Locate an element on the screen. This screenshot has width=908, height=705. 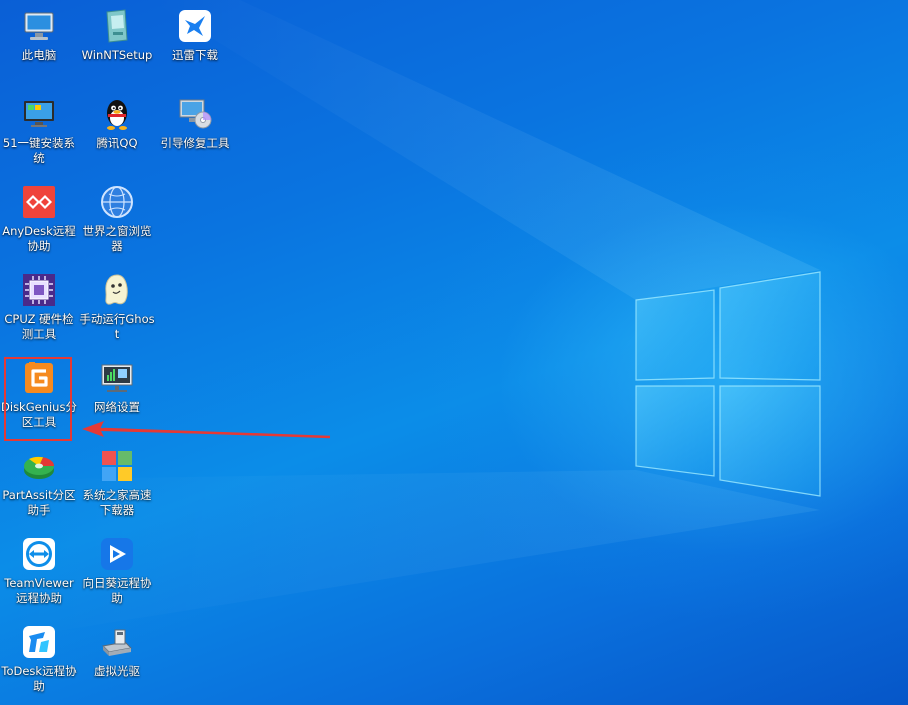
todesk-icon is located at coordinates (39, 642).